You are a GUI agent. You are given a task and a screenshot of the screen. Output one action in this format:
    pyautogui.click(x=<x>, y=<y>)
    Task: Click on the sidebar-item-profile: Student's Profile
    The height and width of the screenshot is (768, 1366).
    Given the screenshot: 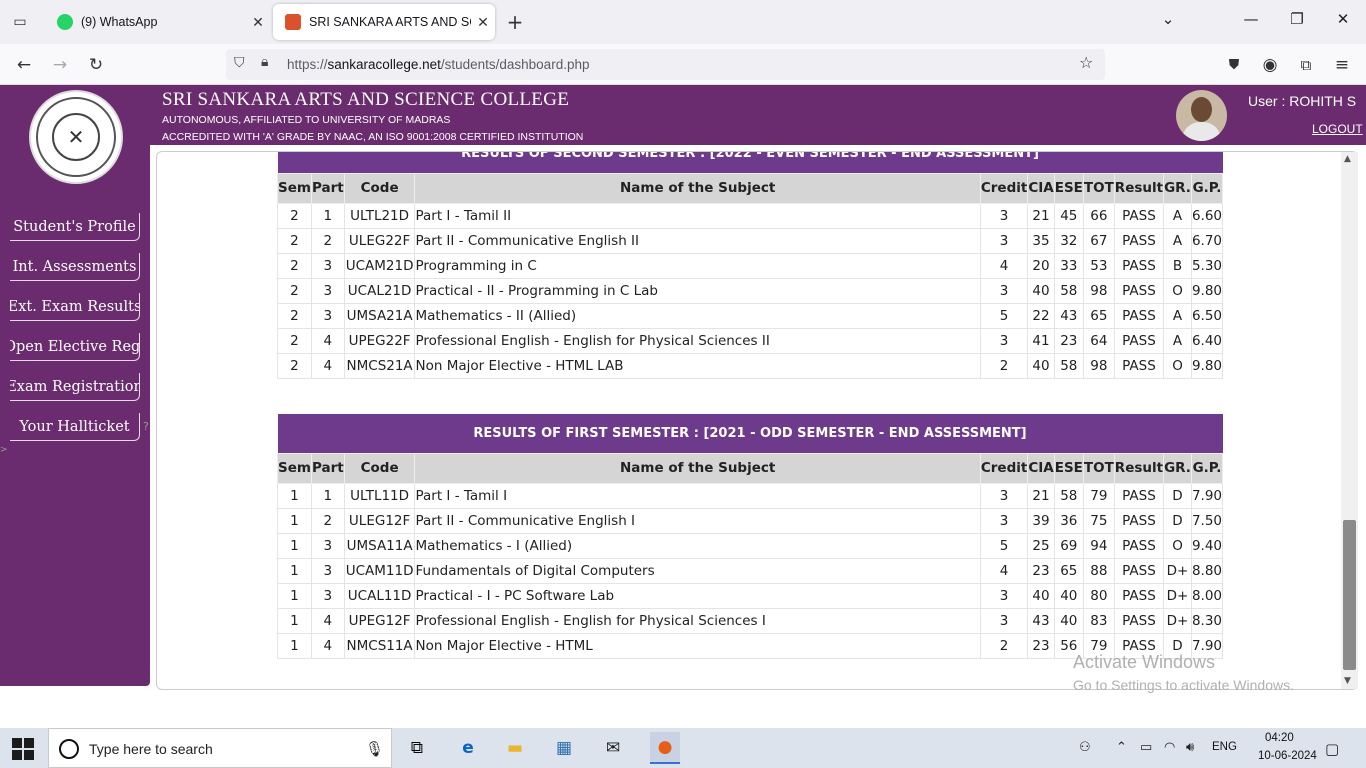 What is the action you would take?
    pyautogui.click(x=75, y=227)
    